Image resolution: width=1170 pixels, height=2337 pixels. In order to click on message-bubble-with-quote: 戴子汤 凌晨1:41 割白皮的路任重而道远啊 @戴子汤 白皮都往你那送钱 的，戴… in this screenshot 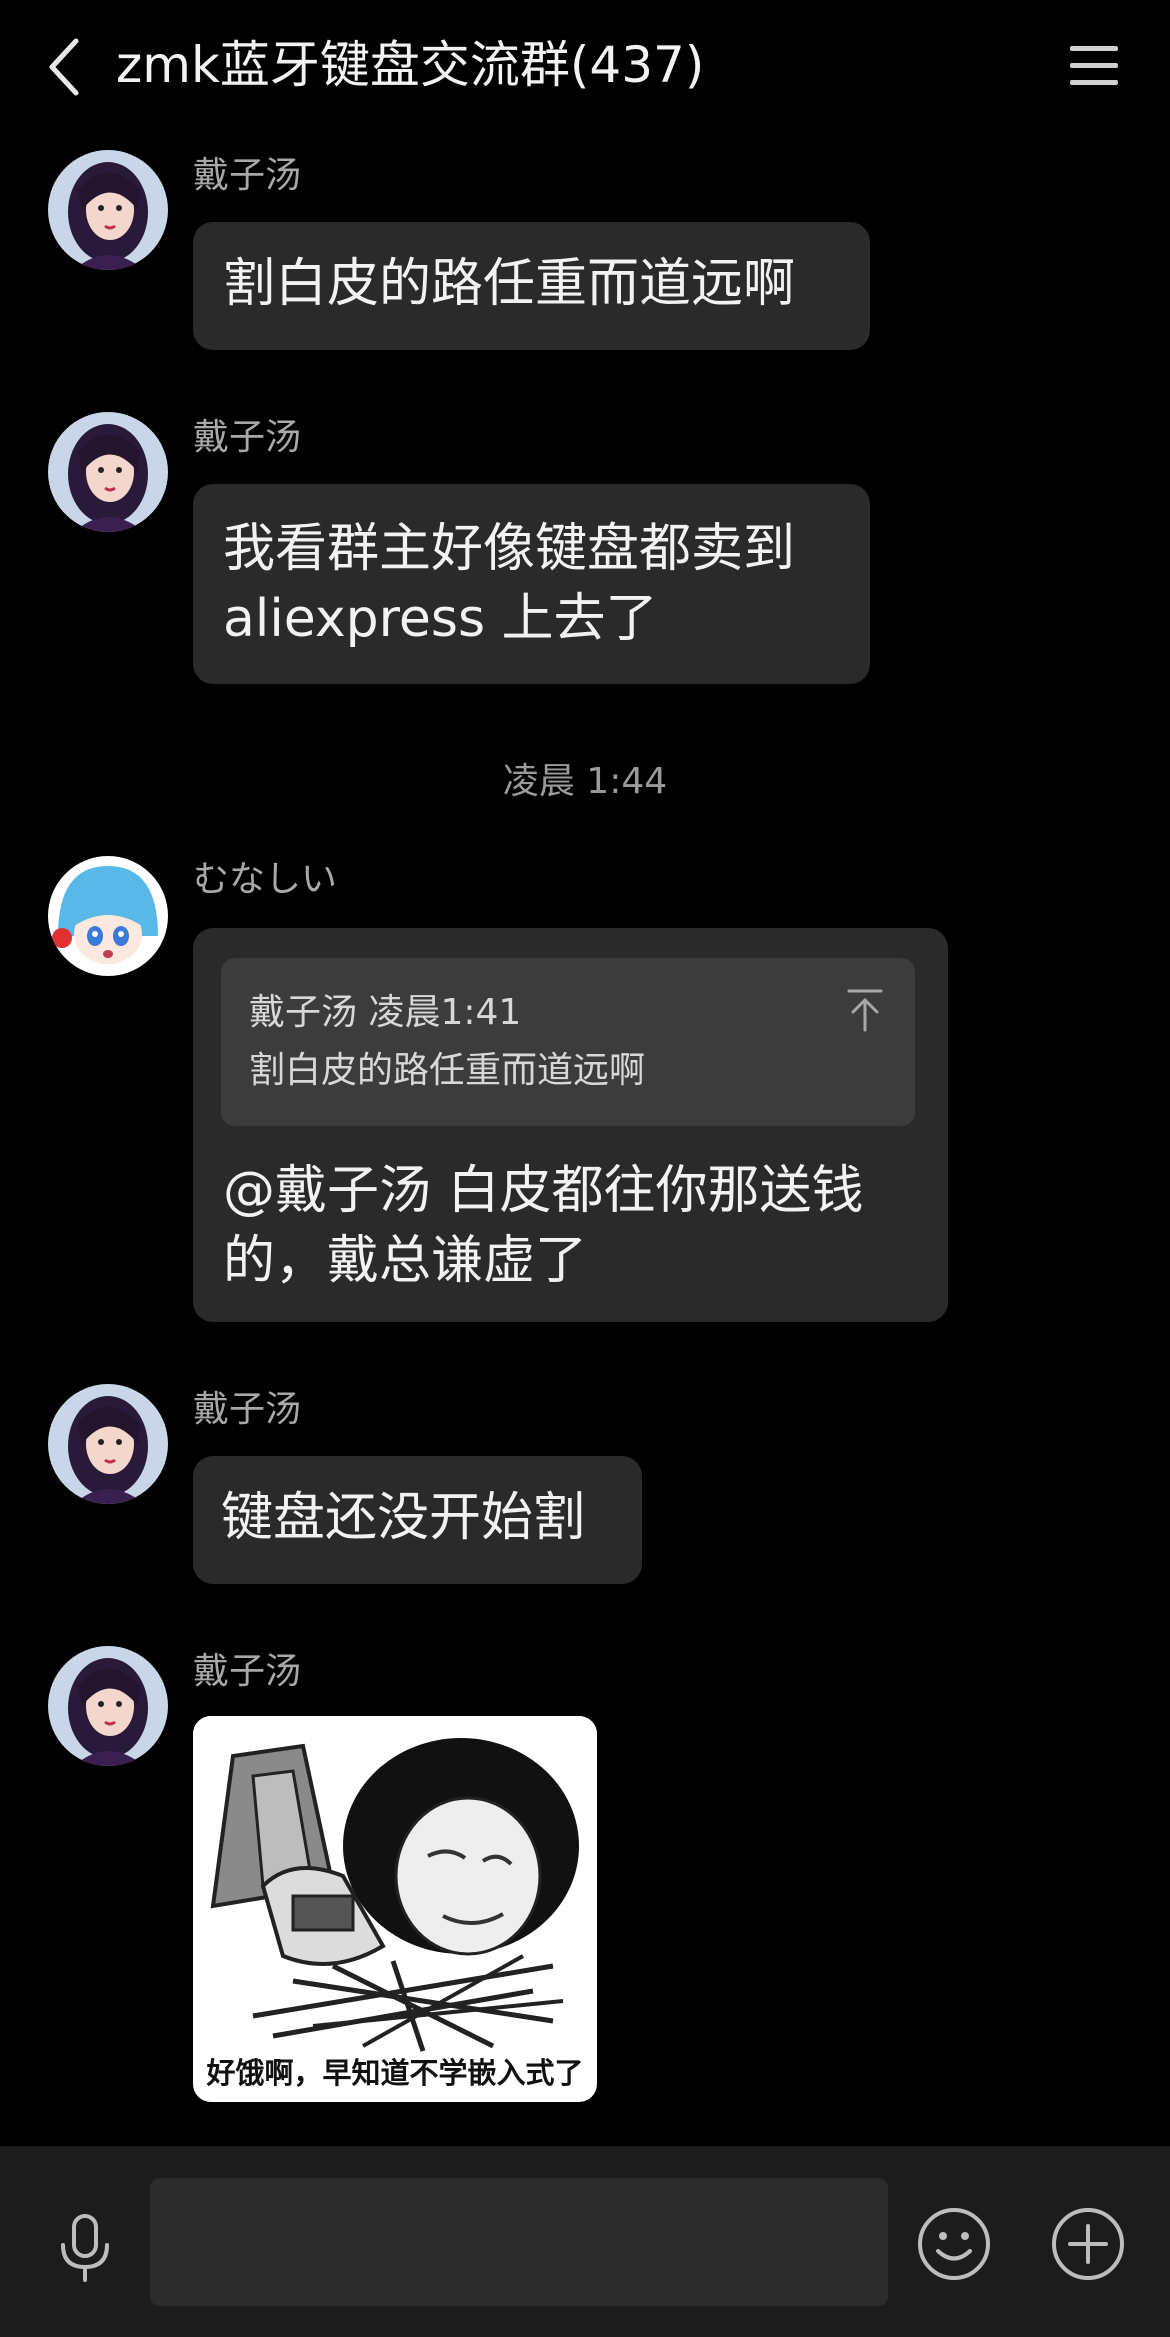, I will do `click(570, 1125)`.